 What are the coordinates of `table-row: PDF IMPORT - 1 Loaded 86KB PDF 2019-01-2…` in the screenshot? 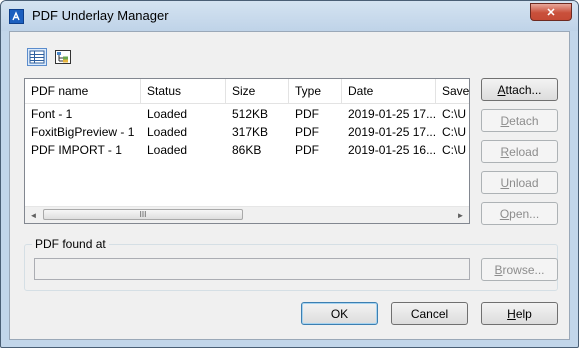 It's located at (247, 150).